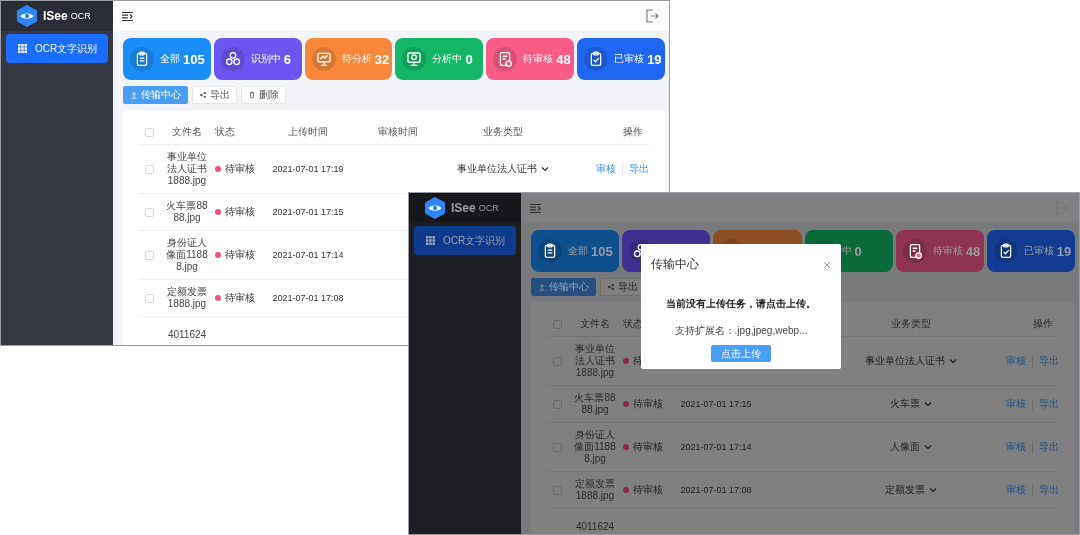 This screenshot has height=535, width=1080. I want to click on column-header: 审核时间, so click(398, 132).